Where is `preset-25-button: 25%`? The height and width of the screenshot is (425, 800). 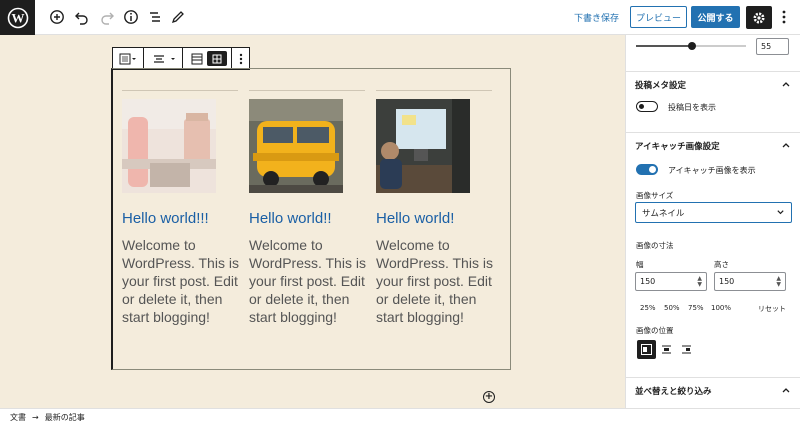
preset-25-button: 25% is located at coordinates (648, 308).